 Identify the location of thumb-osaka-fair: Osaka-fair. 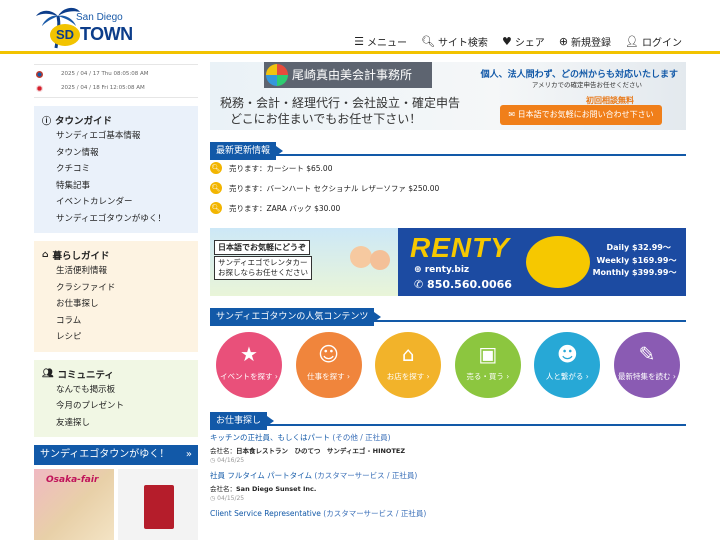
(74, 504).